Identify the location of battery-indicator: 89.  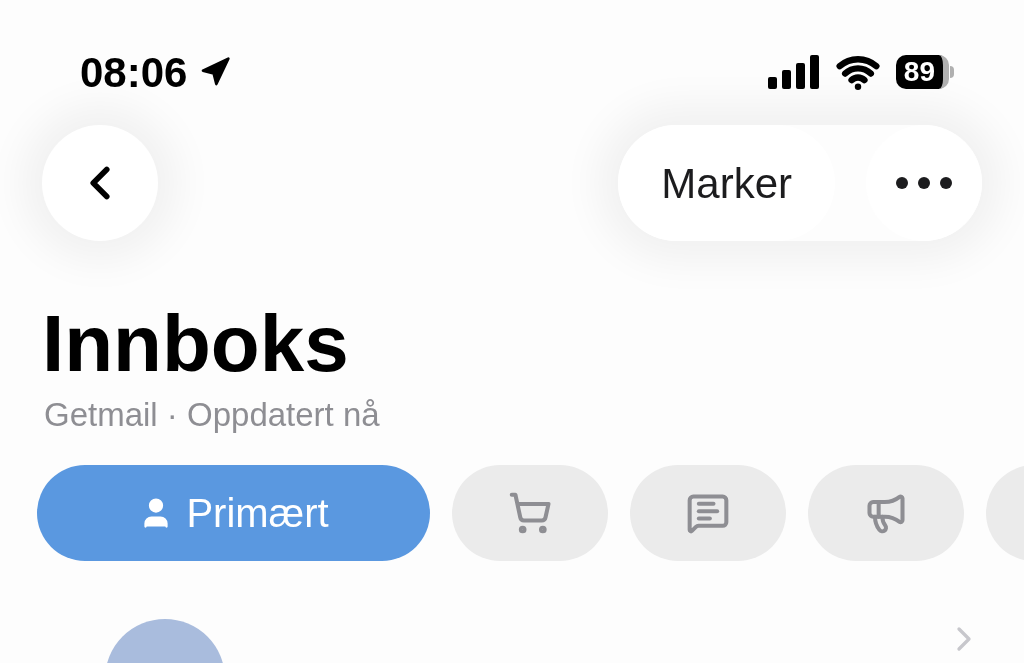
(924, 72).